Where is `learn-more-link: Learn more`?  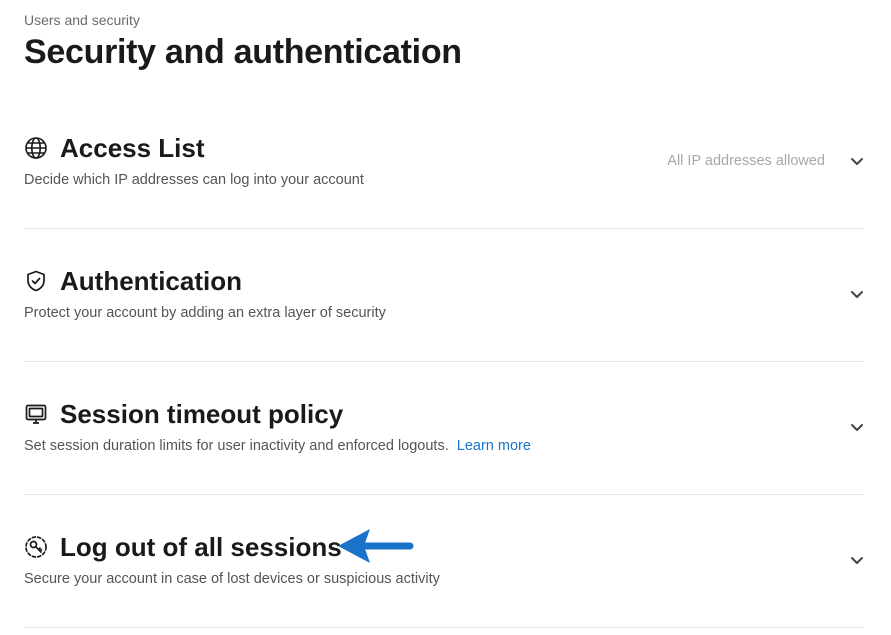 learn-more-link: Learn more is located at coordinates (494, 446).